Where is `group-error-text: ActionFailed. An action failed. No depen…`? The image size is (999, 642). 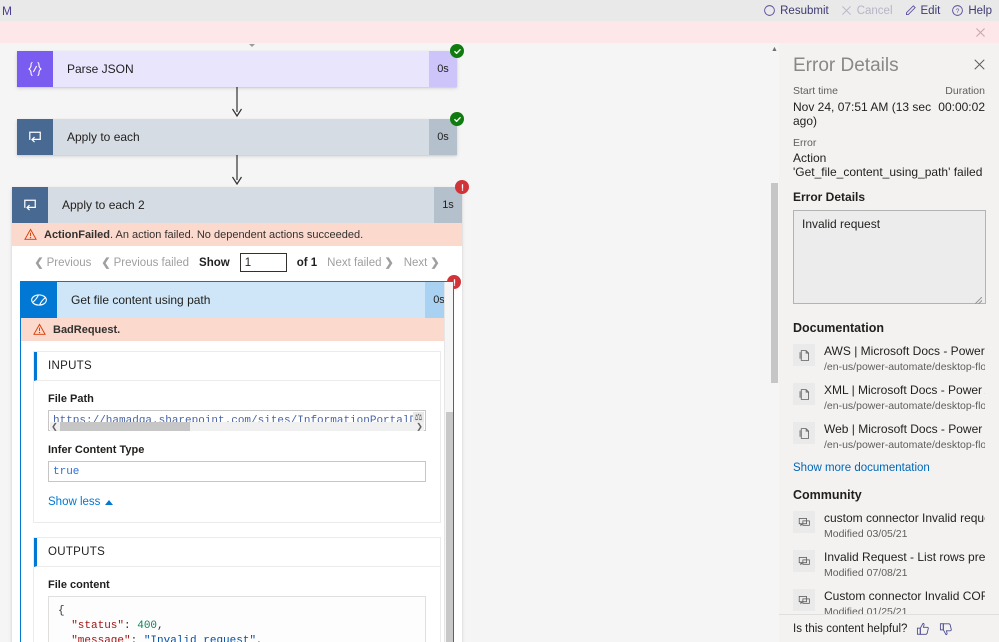
group-error-text: ActionFailed. An action failed. No depen… is located at coordinates (203, 235).